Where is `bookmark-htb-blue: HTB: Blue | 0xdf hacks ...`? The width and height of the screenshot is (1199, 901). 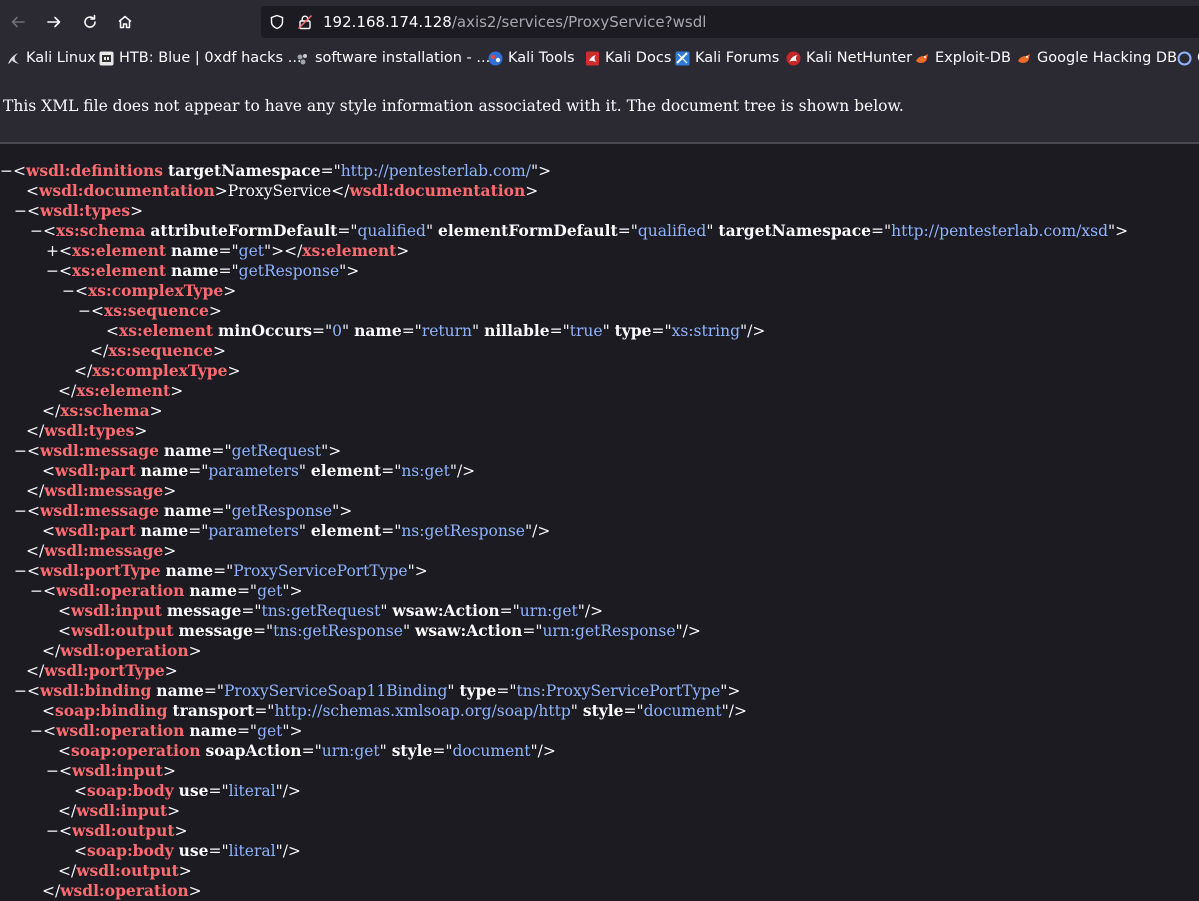
bookmark-htb-blue: HTB: Blue | 0xdf hacks ... is located at coordinates (200, 58).